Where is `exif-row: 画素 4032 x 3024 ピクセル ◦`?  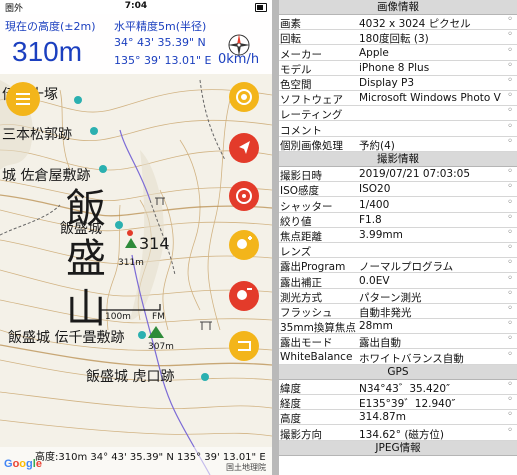
exif-row: 画素 4032 x 3024 ピクセル ◦ is located at coordinates (398, 22).